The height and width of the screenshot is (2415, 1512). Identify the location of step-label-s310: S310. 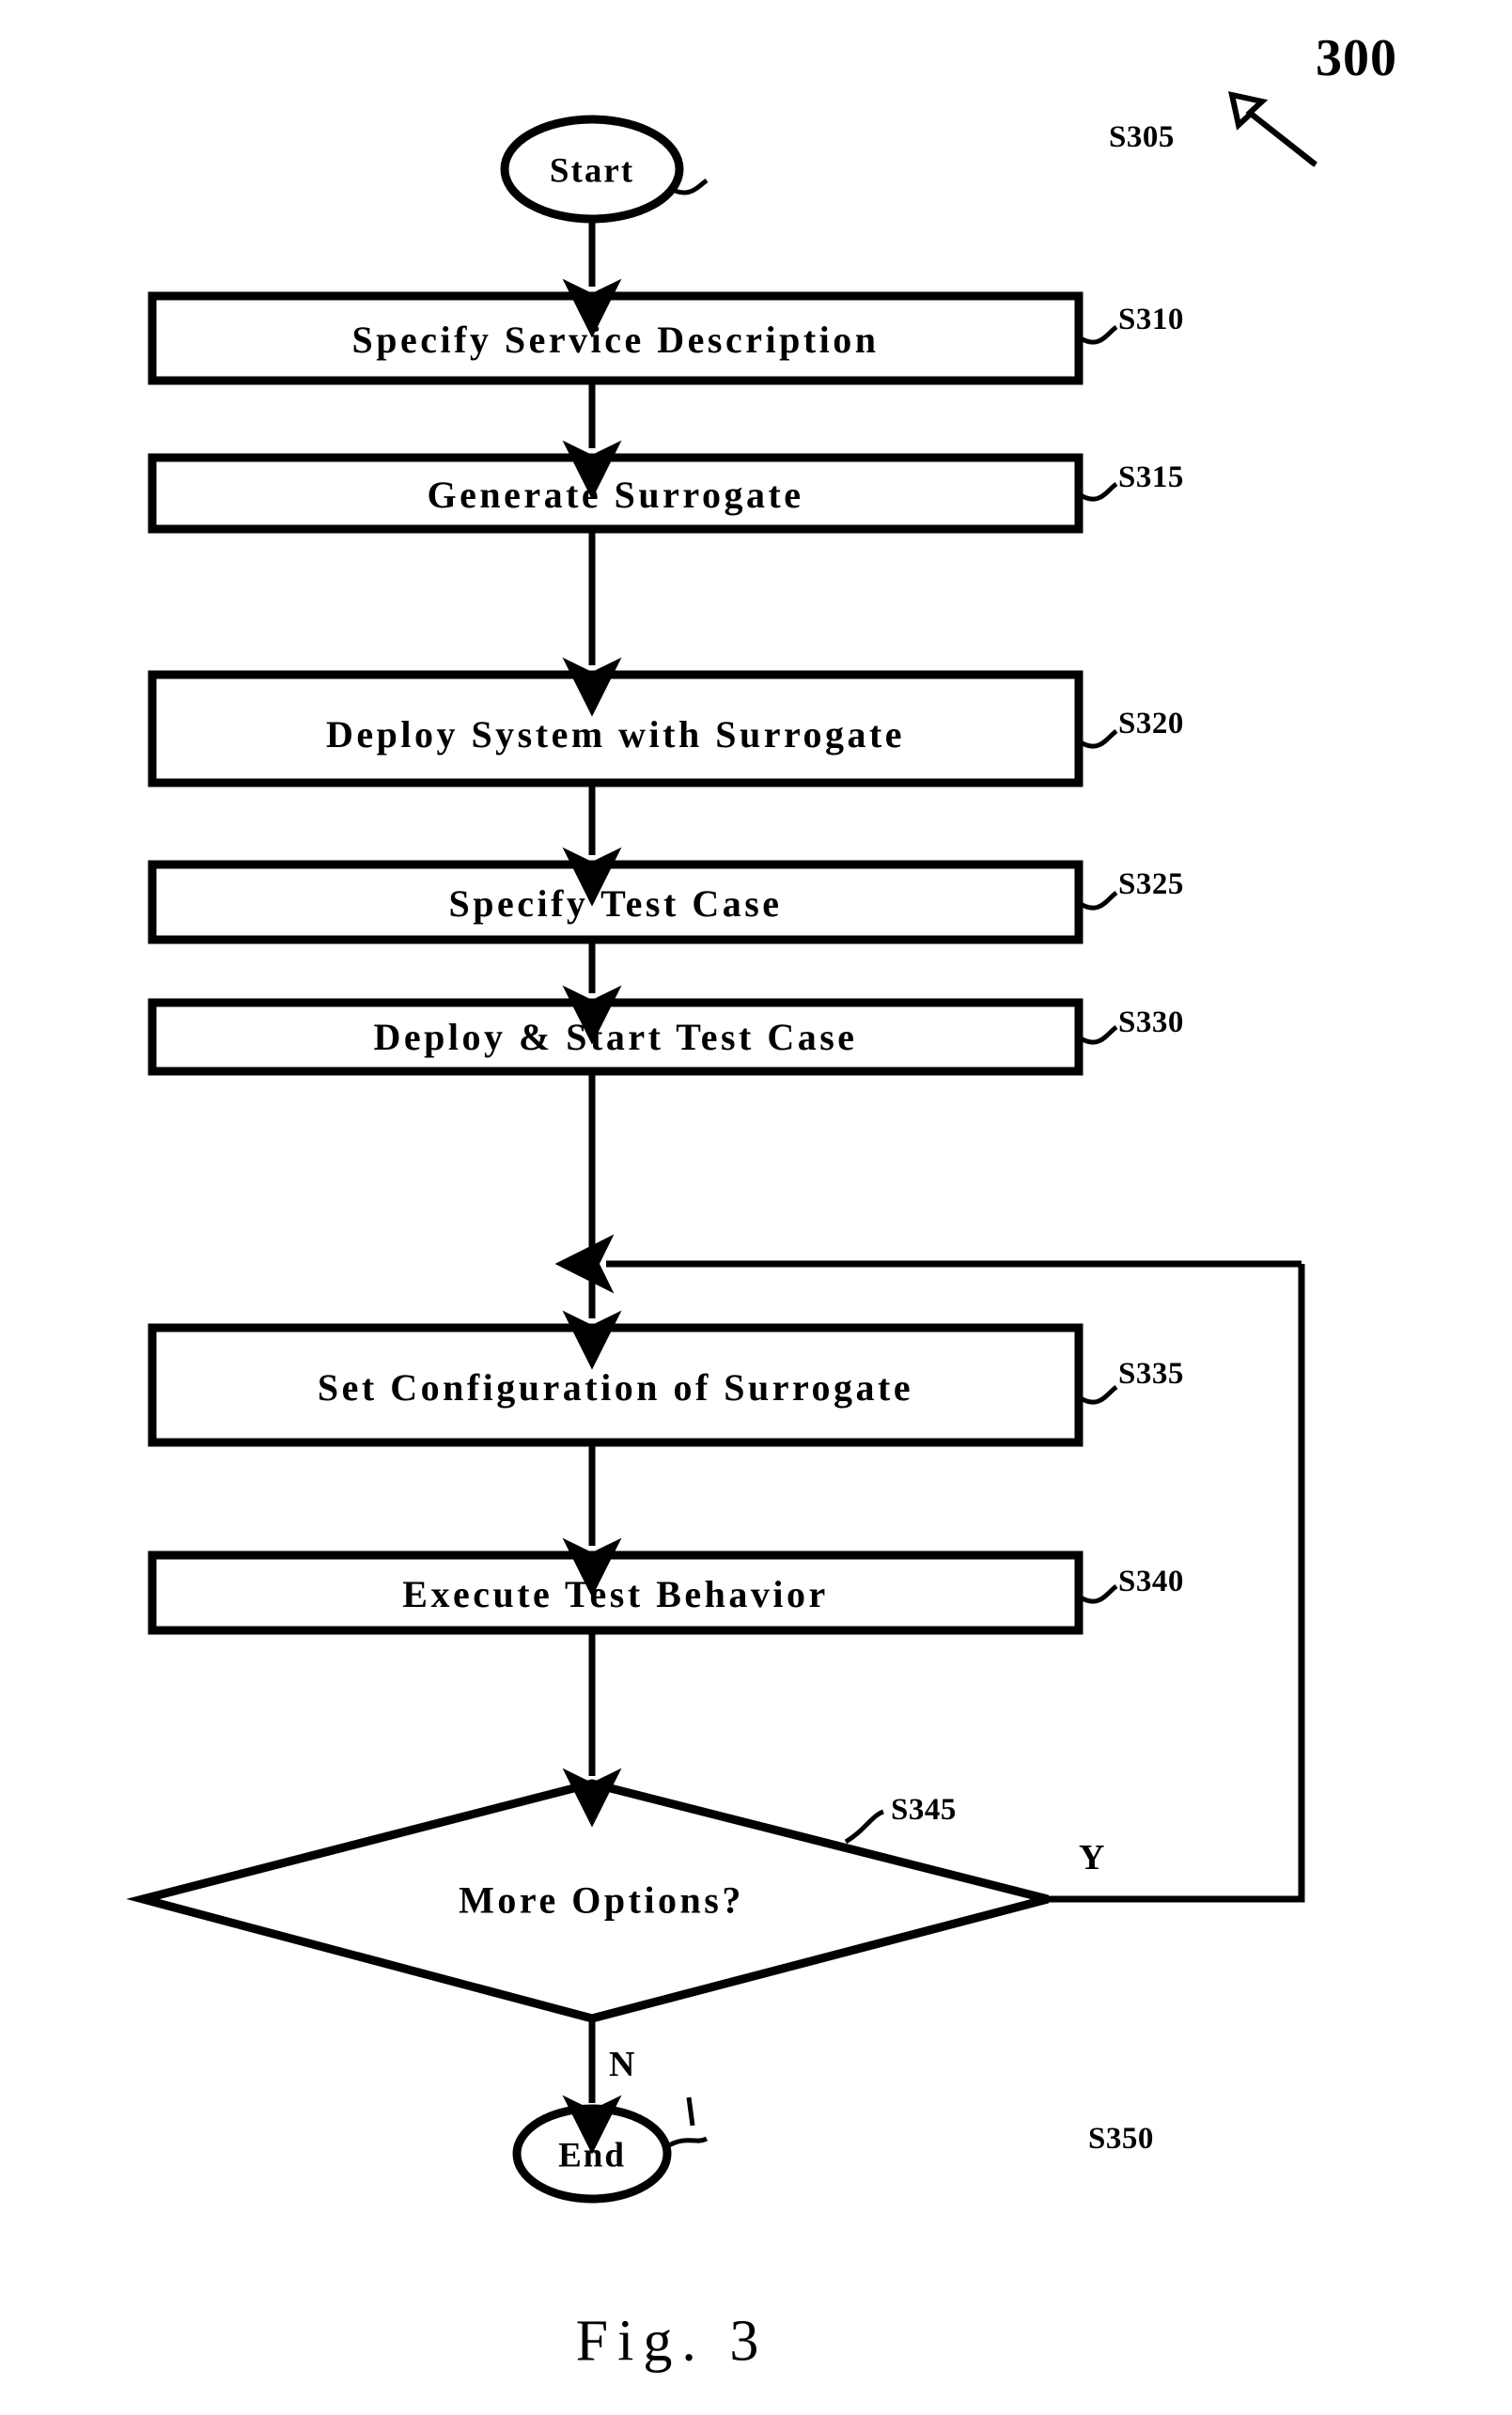
(1151, 319).